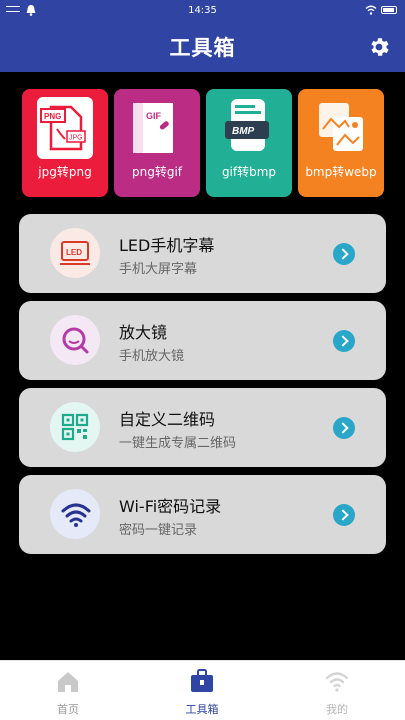 The width and height of the screenshot is (405, 720). I want to click on gif-to-bmp-icon: BMP, so click(249, 128).